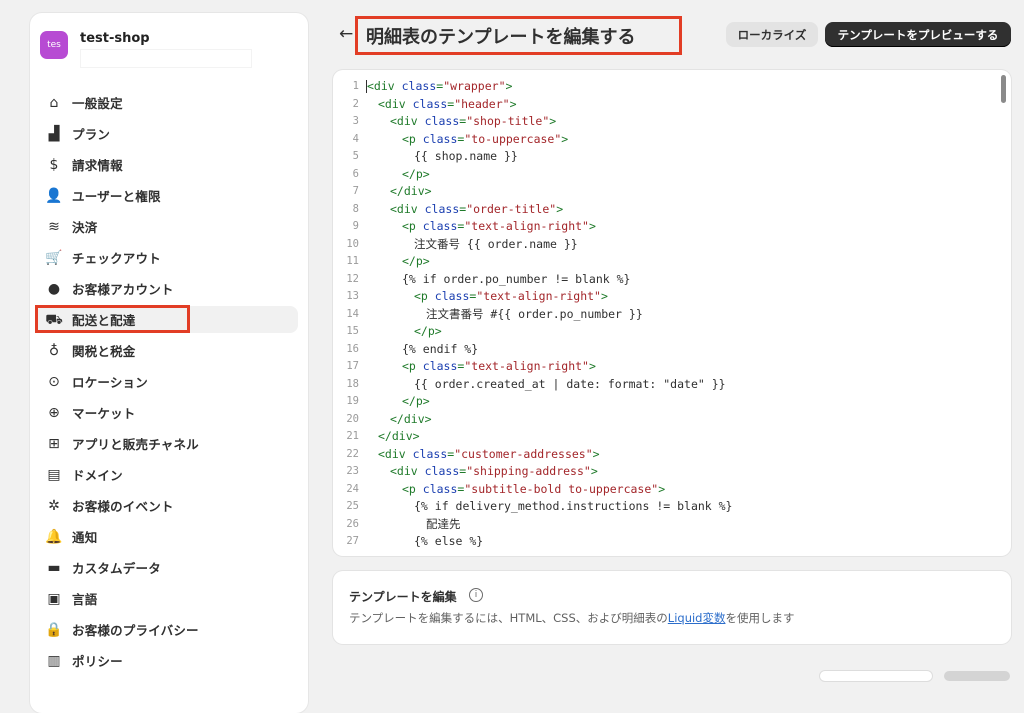  I want to click on sidebar-item: ⊕ マーケット, so click(167, 412).